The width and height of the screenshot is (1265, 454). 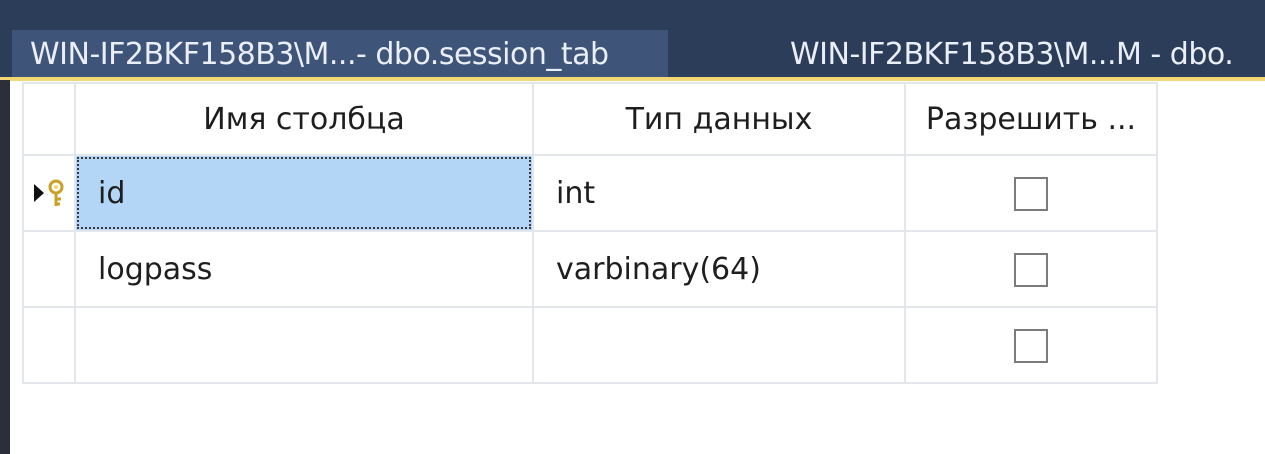 What do you see at coordinates (304, 193) in the screenshot?
I see `column-name-cell: id` at bounding box center [304, 193].